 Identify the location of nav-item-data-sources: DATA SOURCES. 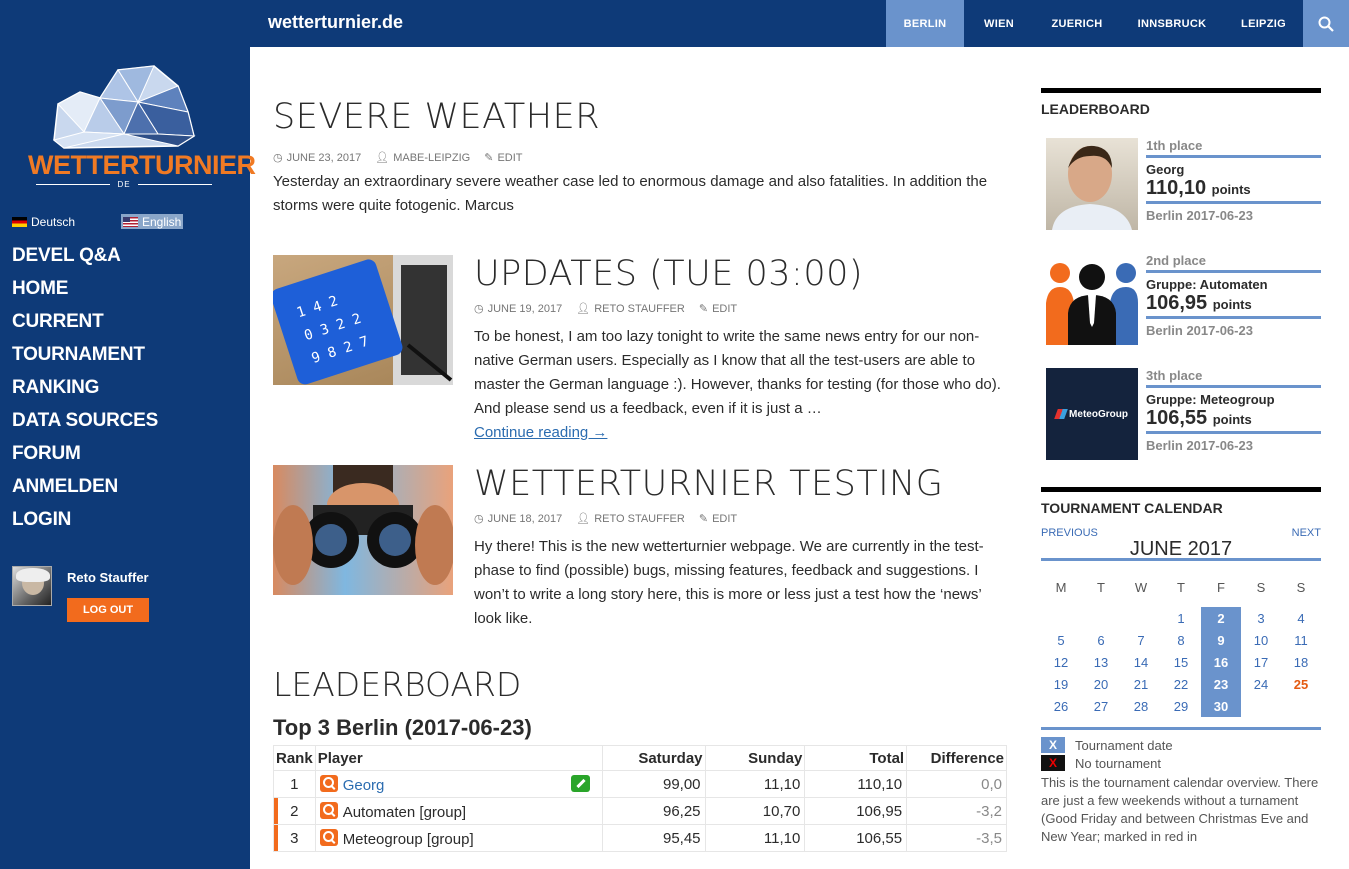
(85, 425).